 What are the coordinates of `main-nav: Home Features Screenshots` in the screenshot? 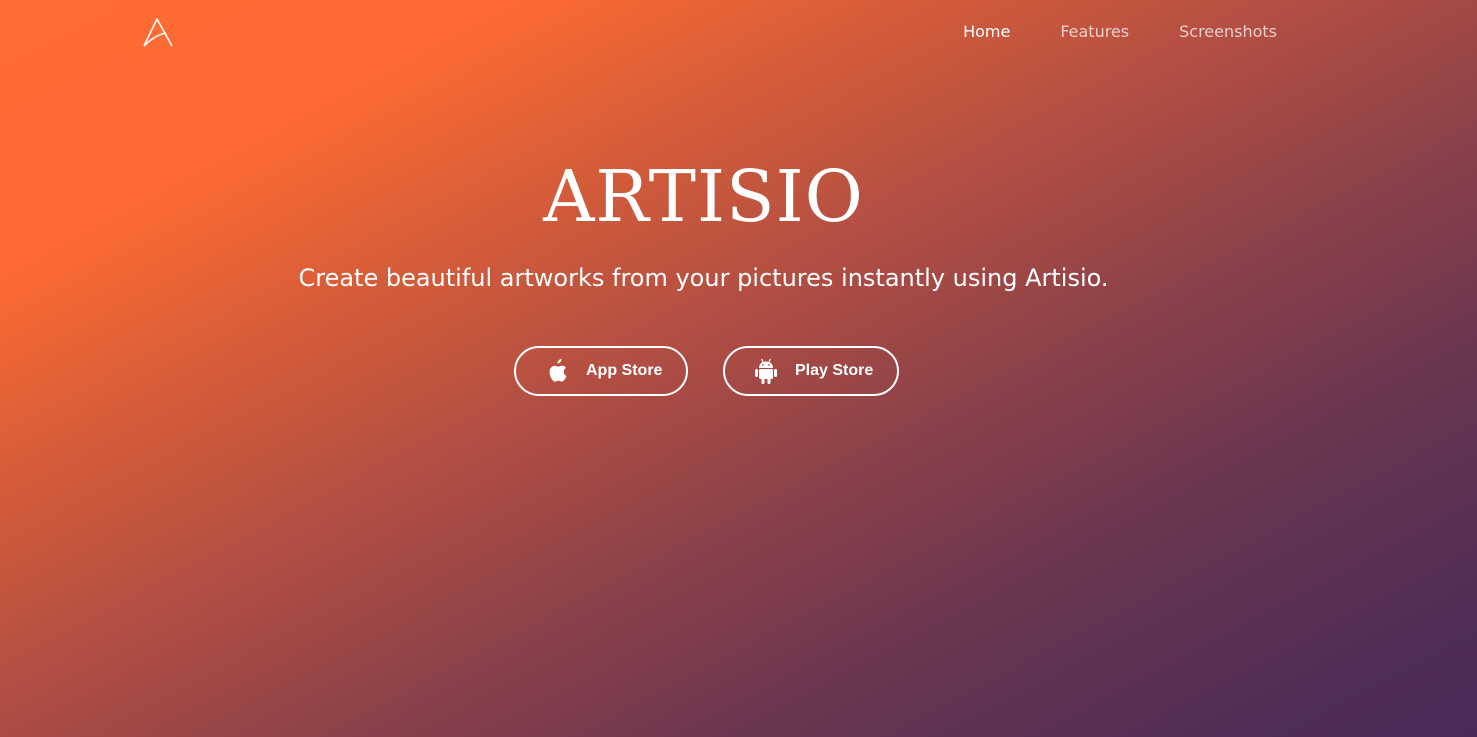 It's located at (1120, 32).